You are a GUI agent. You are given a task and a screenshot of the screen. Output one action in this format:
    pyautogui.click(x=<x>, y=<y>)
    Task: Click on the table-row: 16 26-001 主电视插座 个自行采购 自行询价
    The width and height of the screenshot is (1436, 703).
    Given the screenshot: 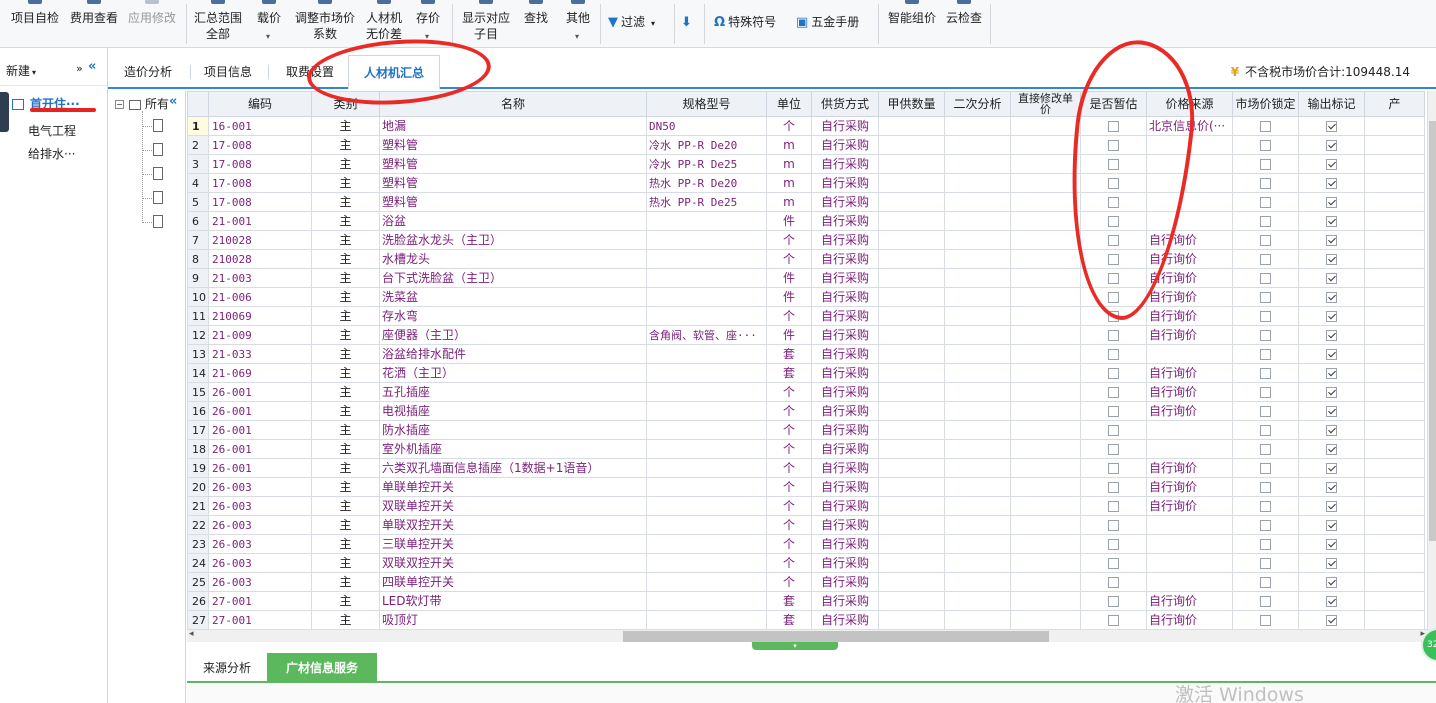 What is the action you would take?
    pyautogui.click(x=806, y=411)
    